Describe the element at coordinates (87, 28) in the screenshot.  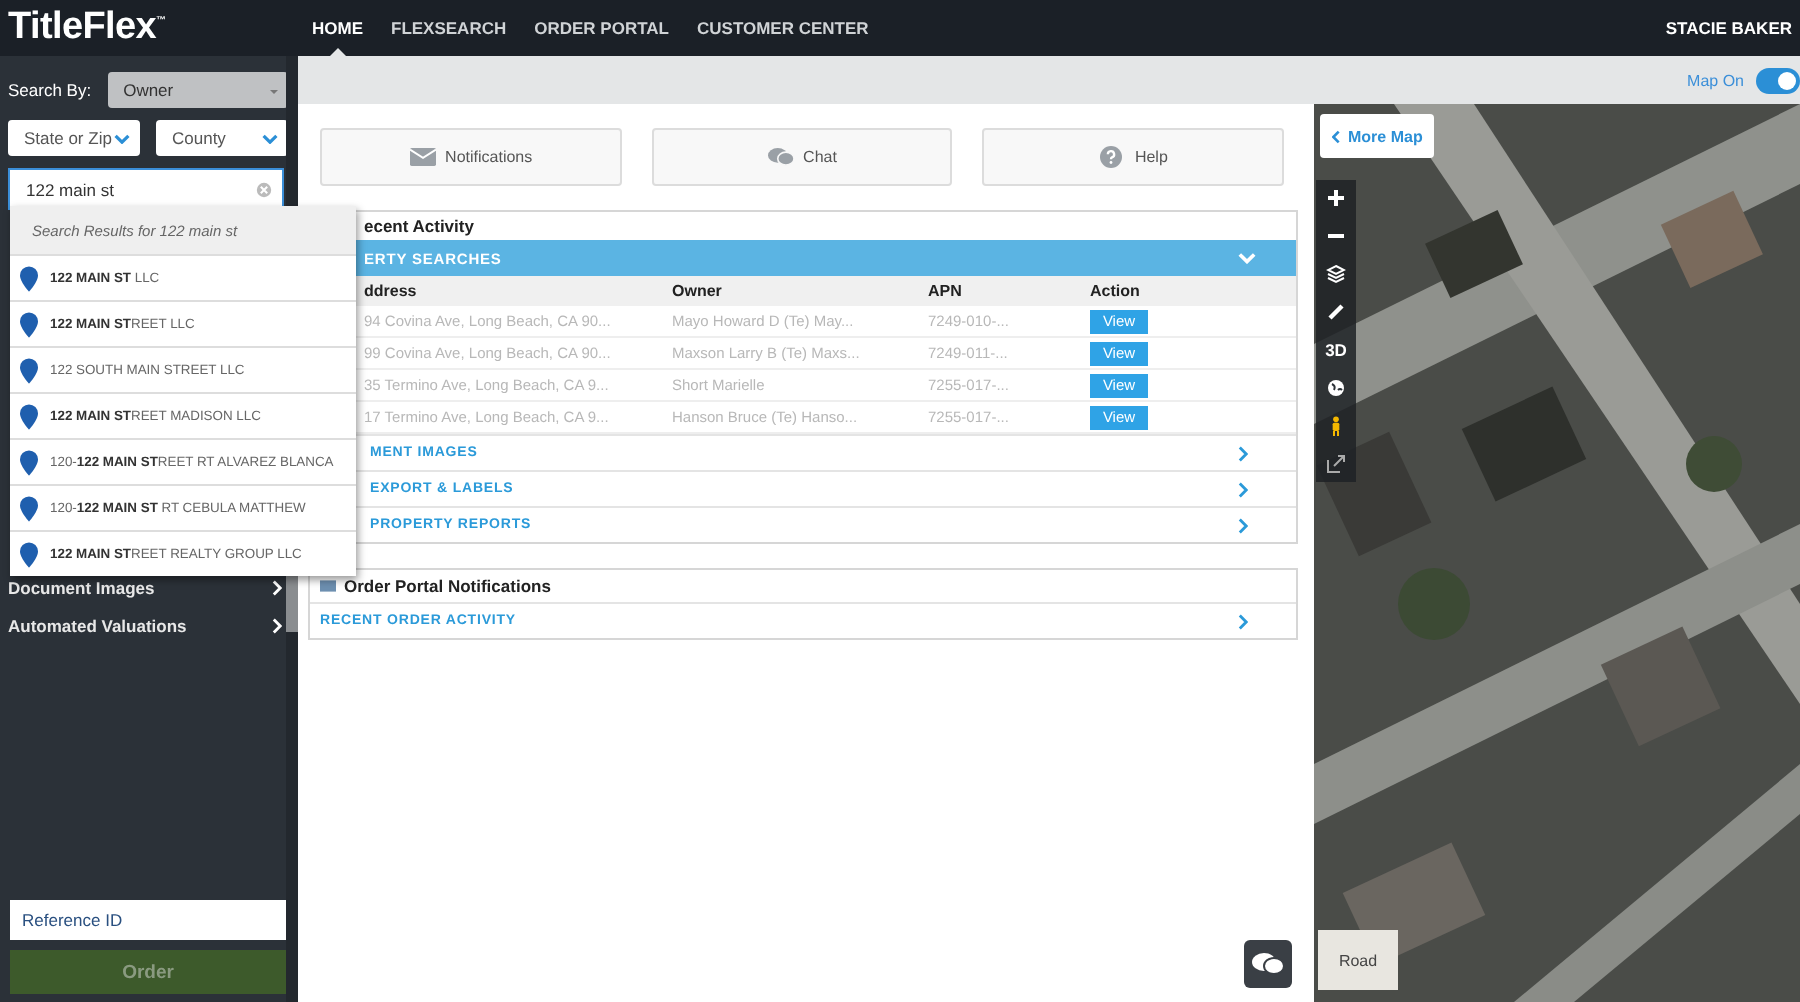
I see `logo: TitleFlex$^{™}$` at that location.